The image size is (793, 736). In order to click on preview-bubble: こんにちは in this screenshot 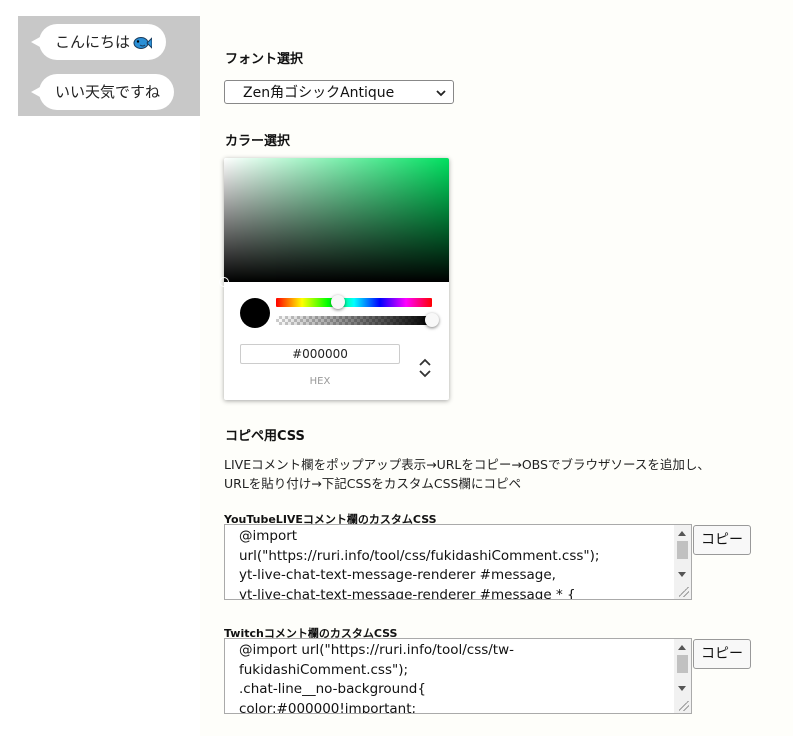, I will do `click(98, 42)`.